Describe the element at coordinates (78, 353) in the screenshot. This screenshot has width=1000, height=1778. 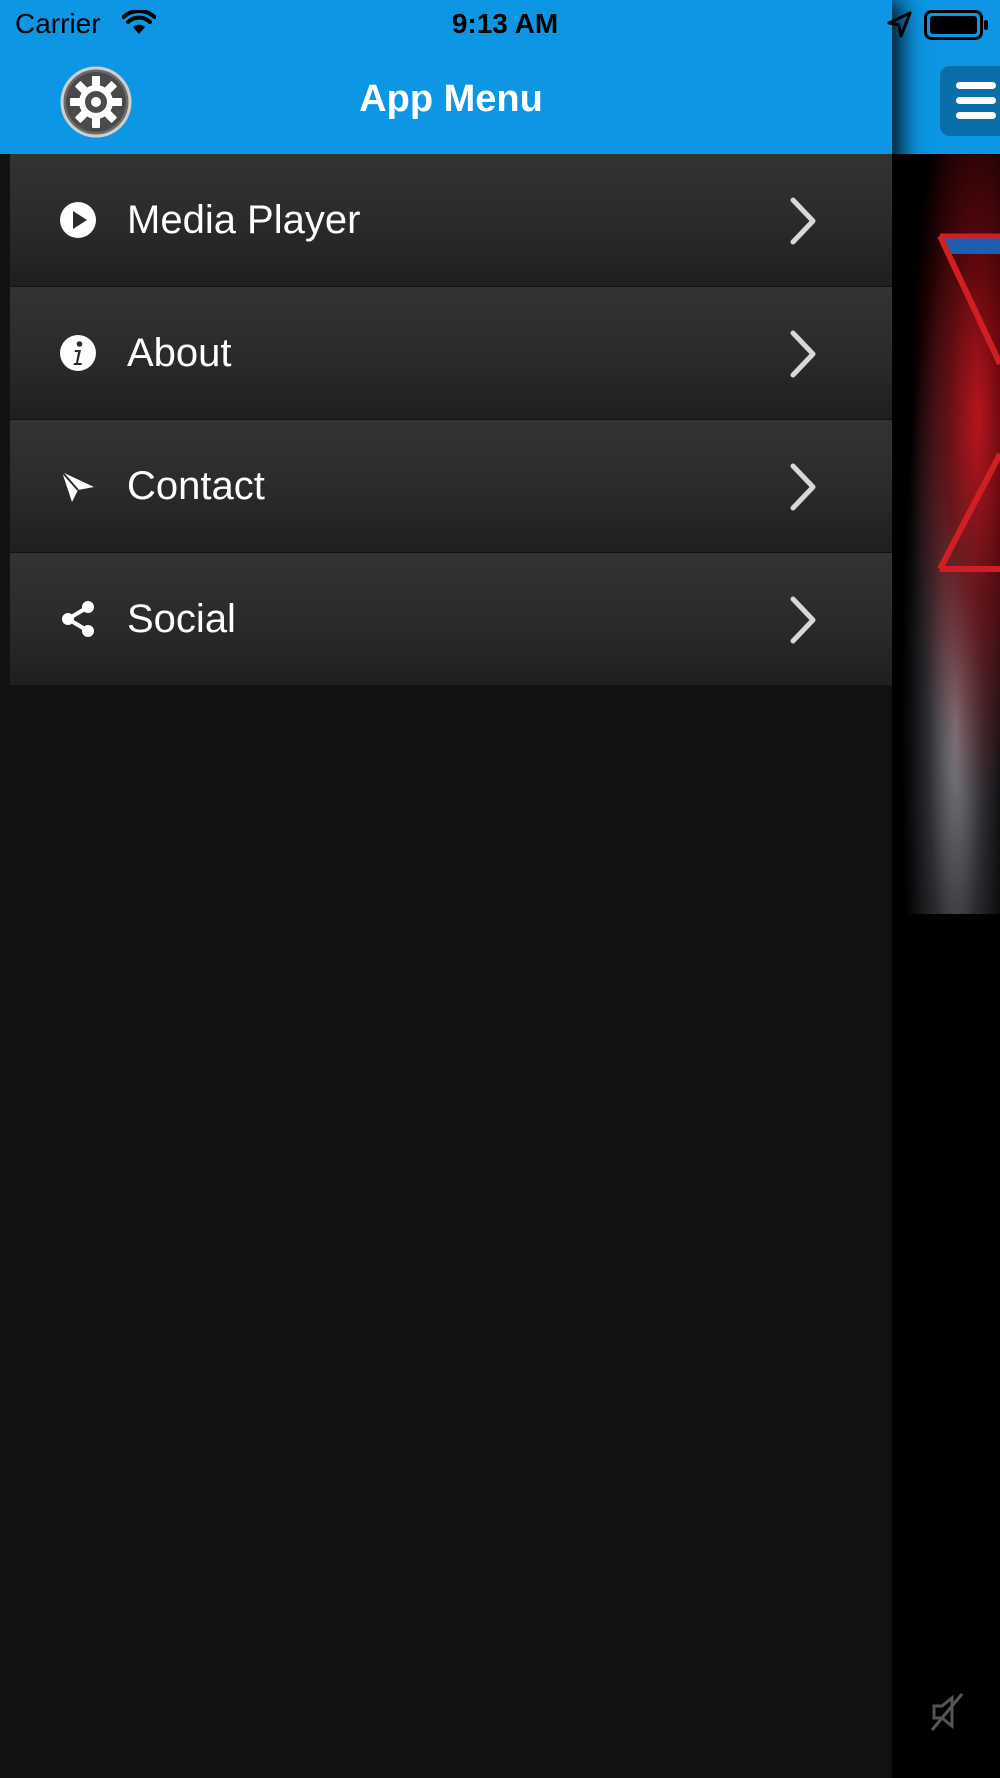
I see `info-circle-icon` at that location.